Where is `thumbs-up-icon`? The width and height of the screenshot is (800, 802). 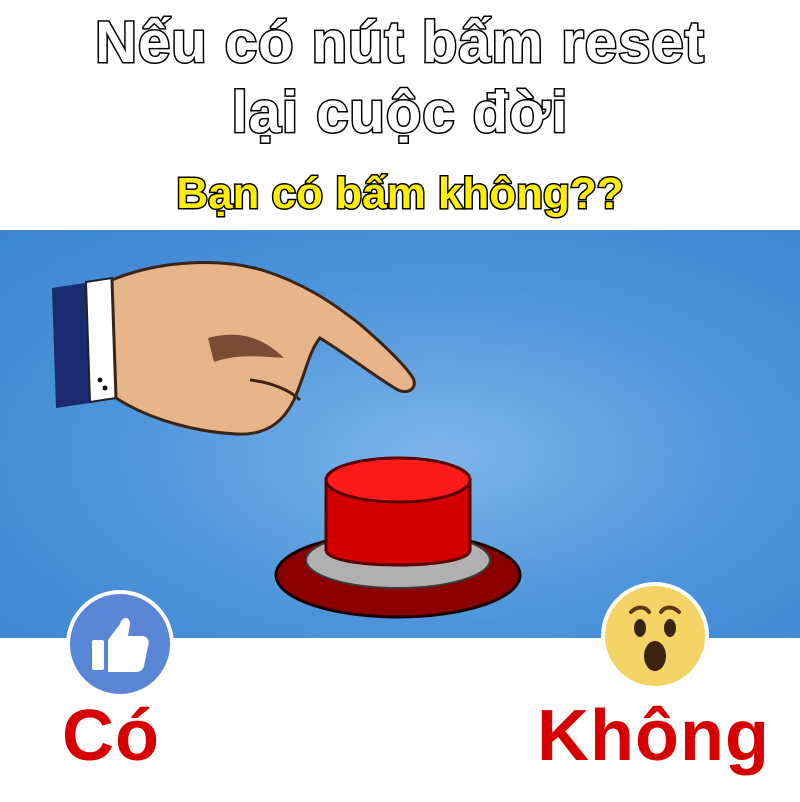 thumbs-up-icon is located at coordinates (120, 644).